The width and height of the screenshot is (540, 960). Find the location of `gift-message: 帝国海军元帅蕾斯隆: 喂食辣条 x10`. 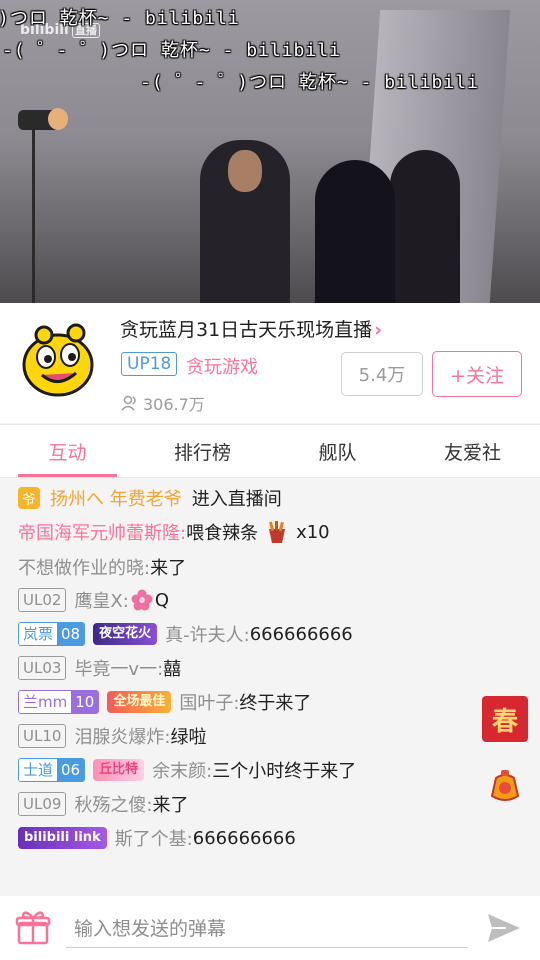

gift-message: 帝国海军元帅蕾斯隆: 喂食辣条 x10 is located at coordinates (174, 532).